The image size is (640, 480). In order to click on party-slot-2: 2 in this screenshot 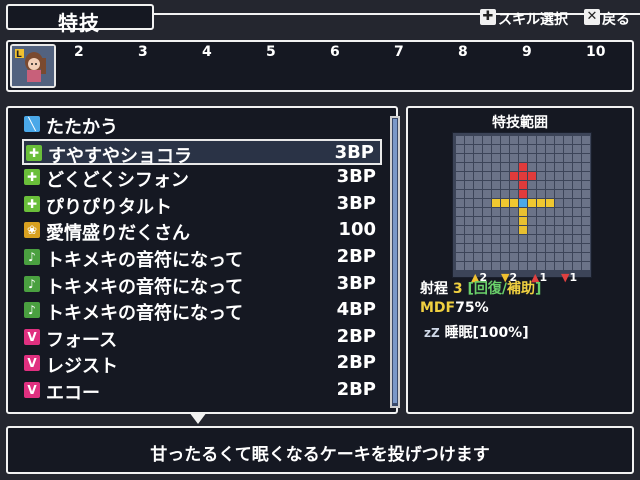, I will do `click(79, 52)`.